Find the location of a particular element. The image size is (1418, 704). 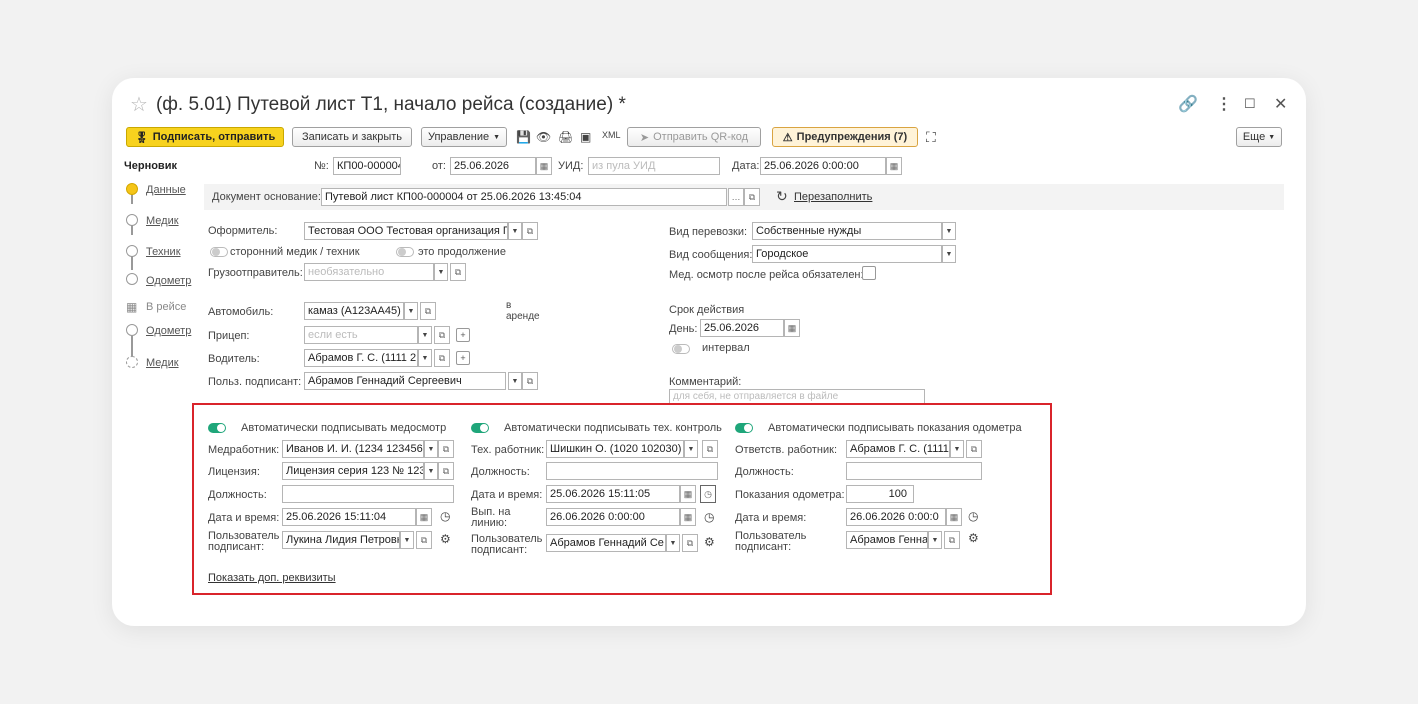

show-more-link: Показать доп. реквизиты is located at coordinates (272, 578).